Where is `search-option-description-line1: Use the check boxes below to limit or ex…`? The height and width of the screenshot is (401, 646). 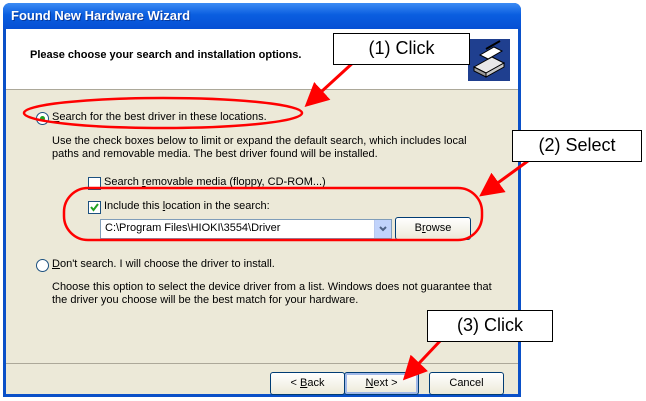
search-option-description-line1: Use the check boxes below to limit or ex… is located at coordinates (259, 141).